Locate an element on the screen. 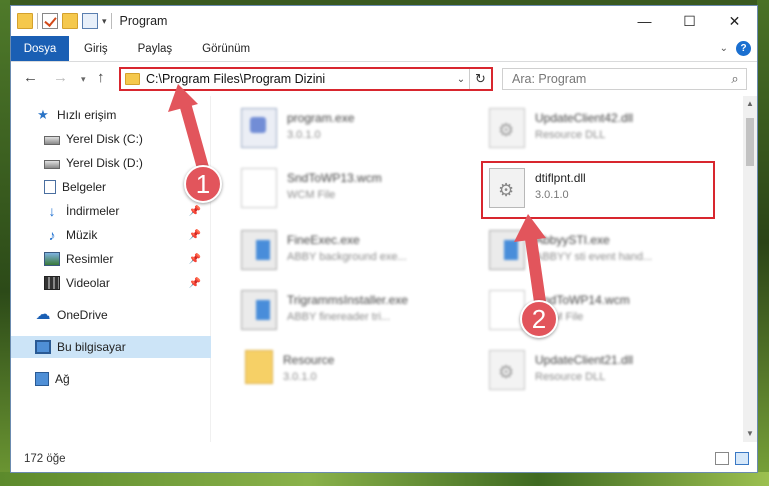  file-item: SndToWP13.wcm WCM File is located at coordinates (366, 193).